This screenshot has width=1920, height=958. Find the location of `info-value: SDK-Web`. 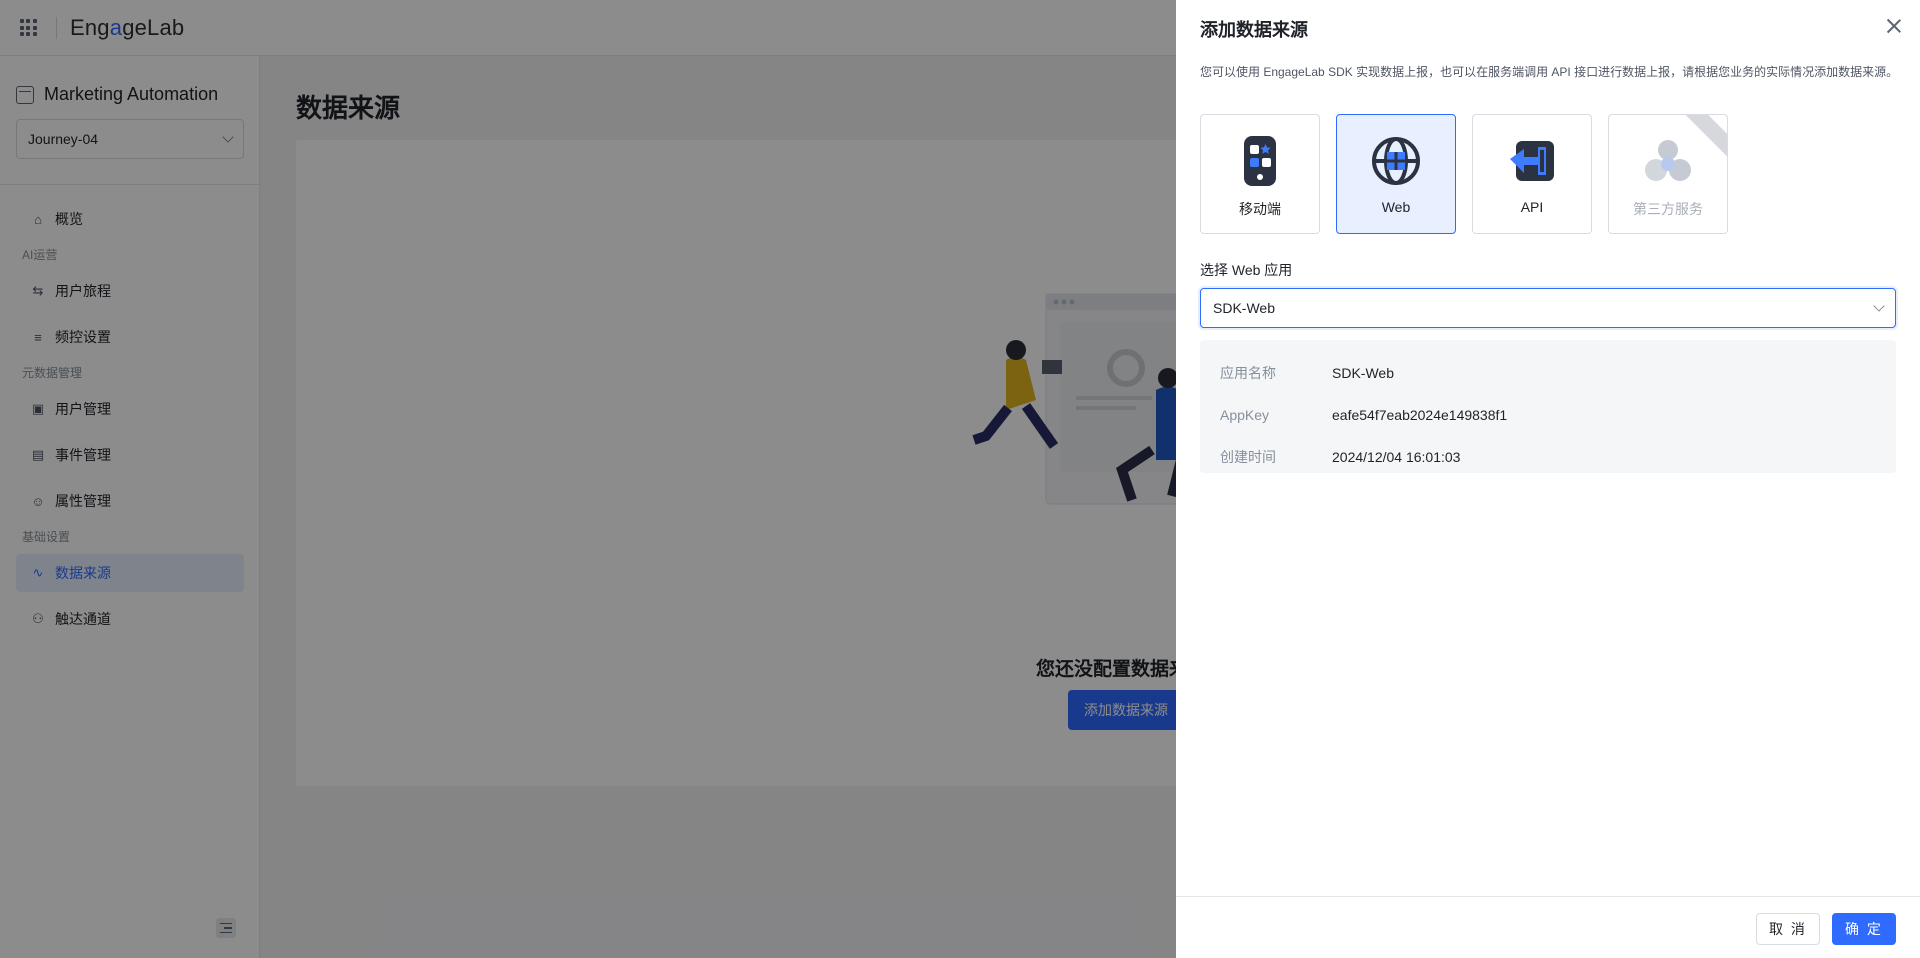

info-value: SDK-Web is located at coordinates (1363, 373).